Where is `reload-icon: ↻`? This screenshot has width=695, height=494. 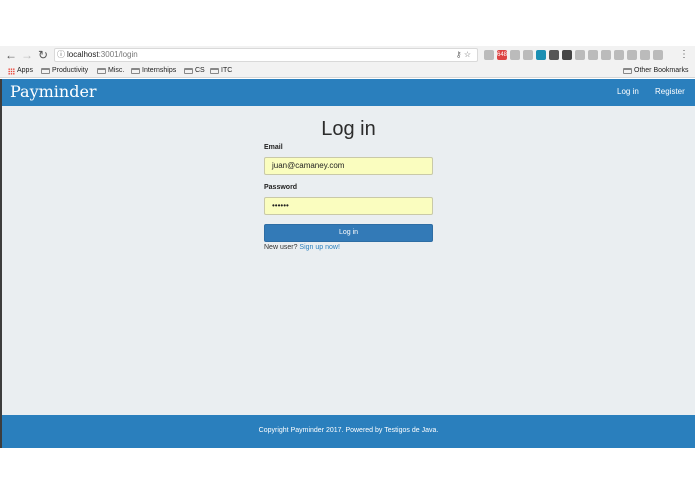
reload-icon: ↻ is located at coordinates (43, 55).